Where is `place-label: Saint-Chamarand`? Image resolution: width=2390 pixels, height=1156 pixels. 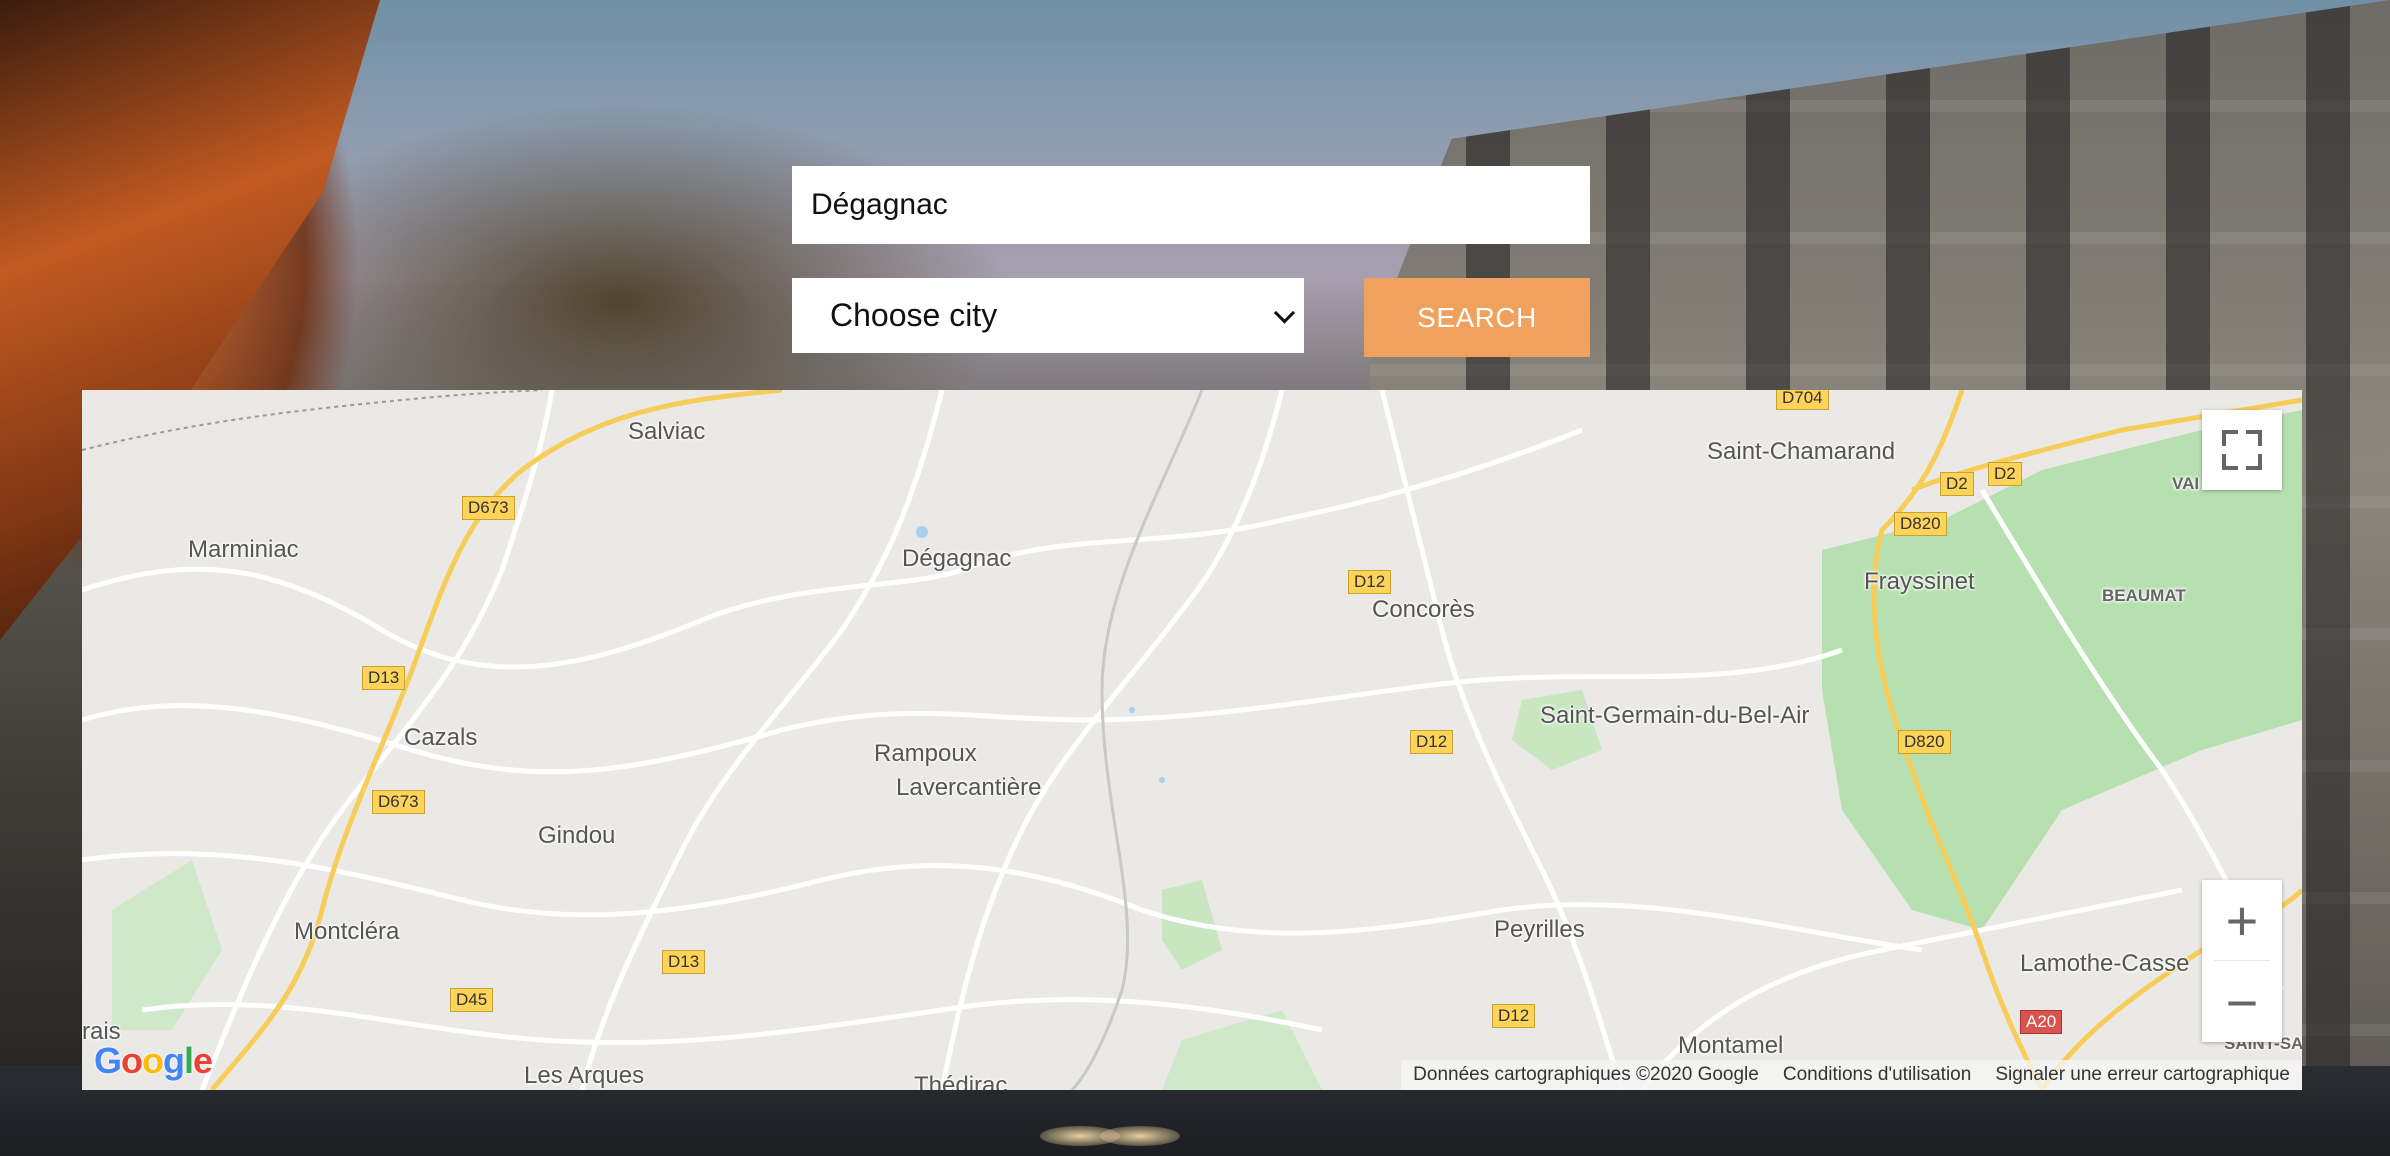
place-label: Saint-Chamarand is located at coordinates (1801, 451).